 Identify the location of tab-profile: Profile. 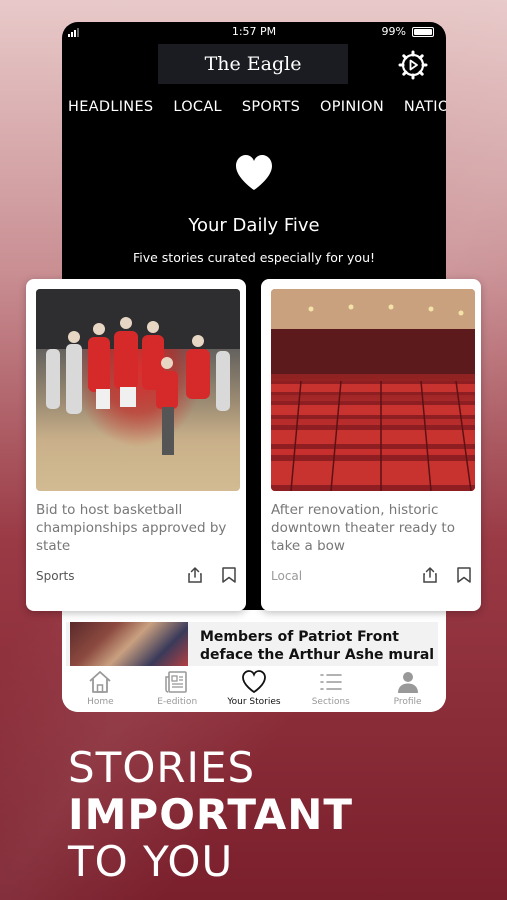
(407, 689).